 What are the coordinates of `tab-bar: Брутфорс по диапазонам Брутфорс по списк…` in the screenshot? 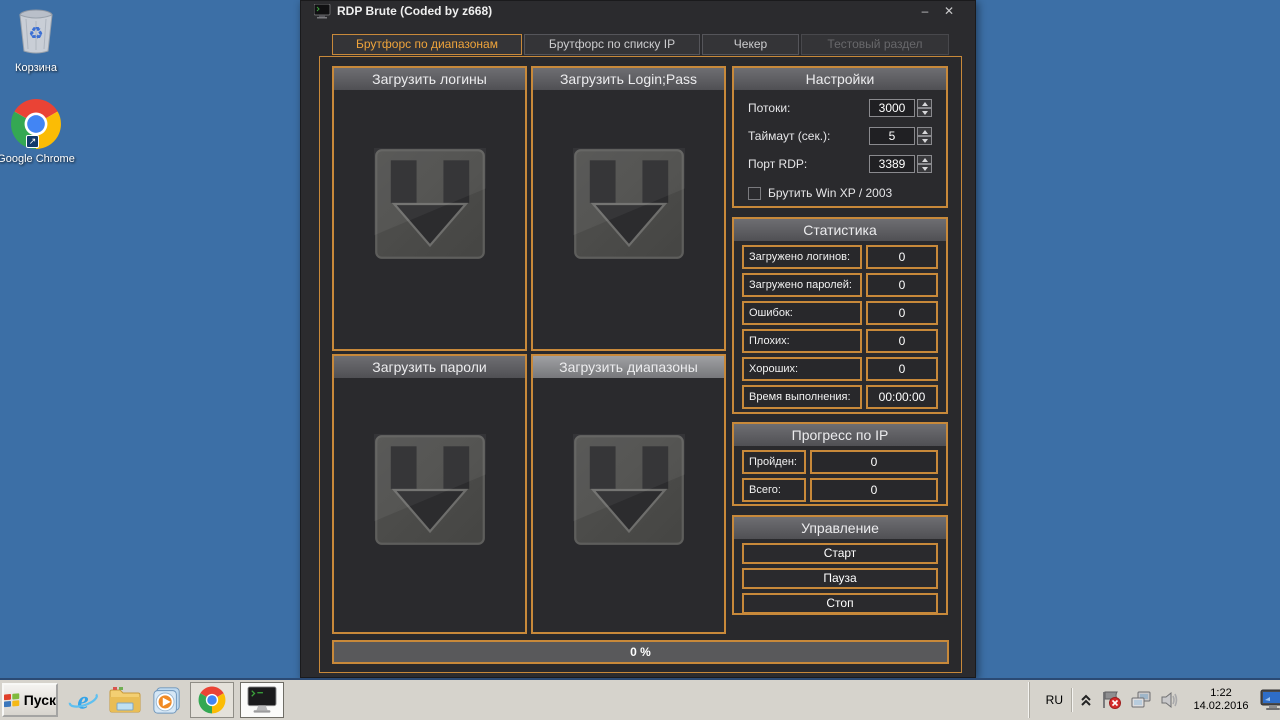 It's located at (640, 44).